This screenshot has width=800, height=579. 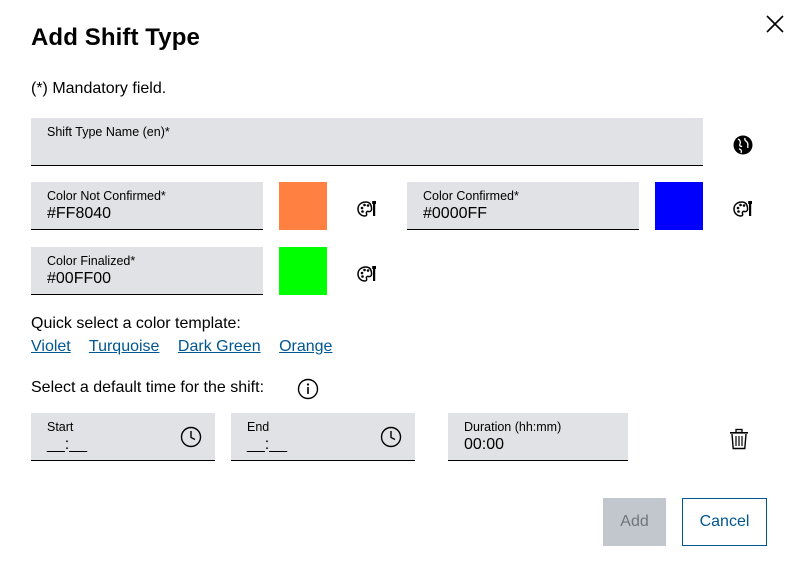 What do you see at coordinates (724, 522) in the screenshot?
I see `cancel-button: Cancel` at bounding box center [724, 522].